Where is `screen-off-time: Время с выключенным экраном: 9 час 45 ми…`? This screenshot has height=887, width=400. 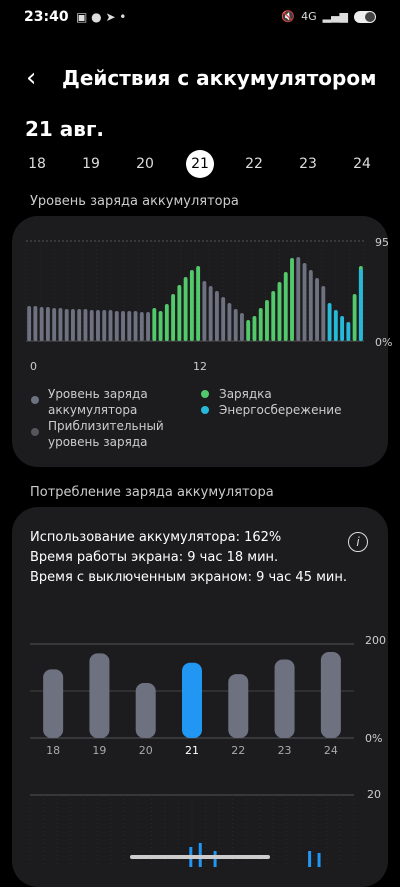 screen-off-time: Время с выключенным экраном: 9 час 45 ми… is located at coordinates (188, 577).